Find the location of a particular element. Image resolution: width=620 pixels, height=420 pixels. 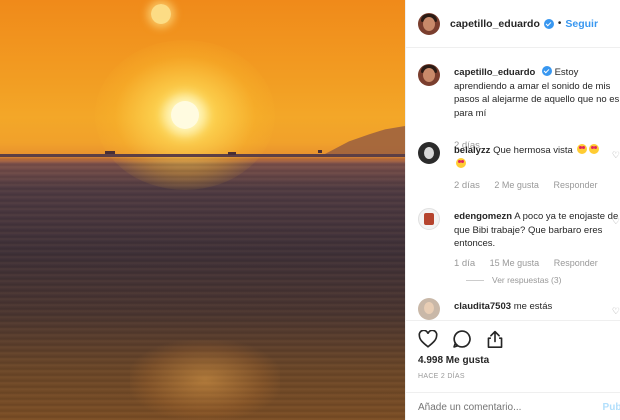

follow-button: Seguir is located at coordinates (581, 24).